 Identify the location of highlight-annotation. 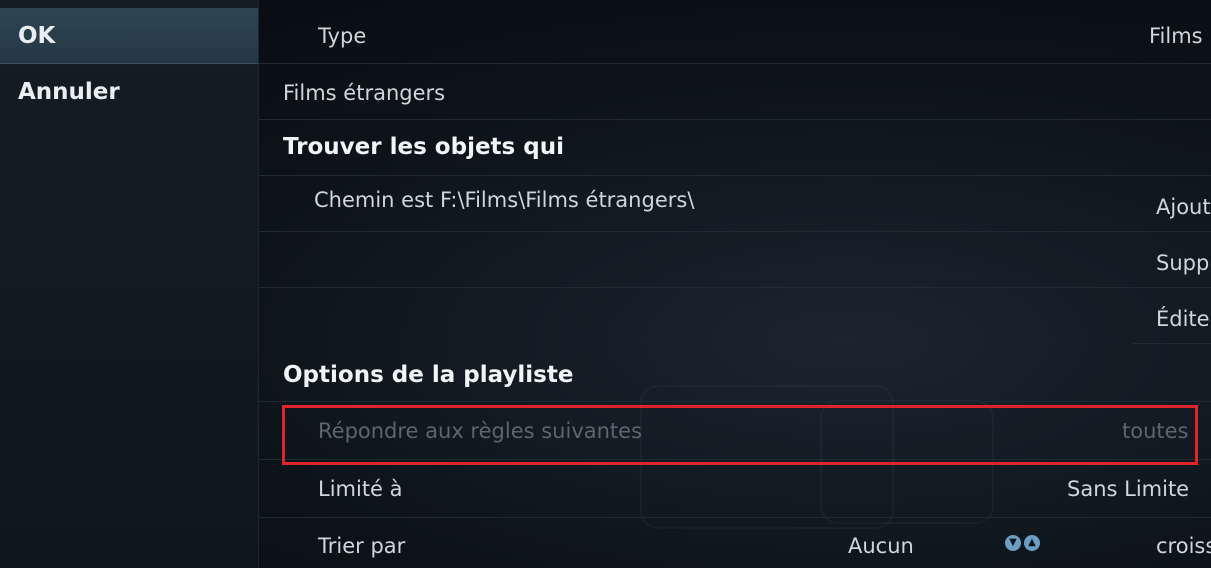
(740, 435).